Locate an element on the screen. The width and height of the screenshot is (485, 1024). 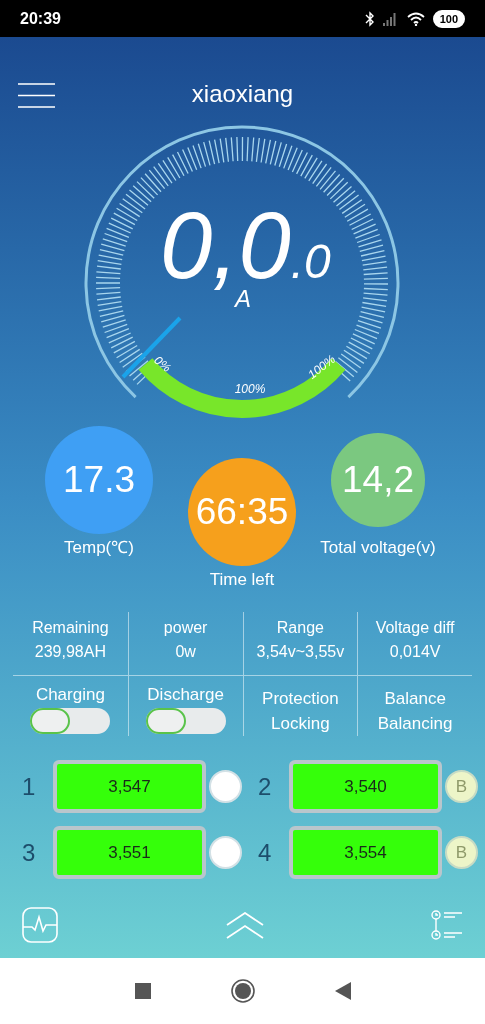
cell-voltage: 3,547 is located at coordinates (129, 786).